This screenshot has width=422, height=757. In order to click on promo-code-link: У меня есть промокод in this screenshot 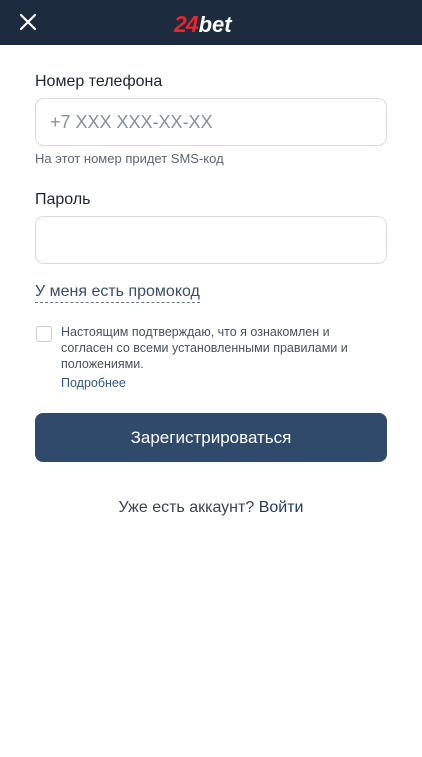, I will do `click(117, 293)`.